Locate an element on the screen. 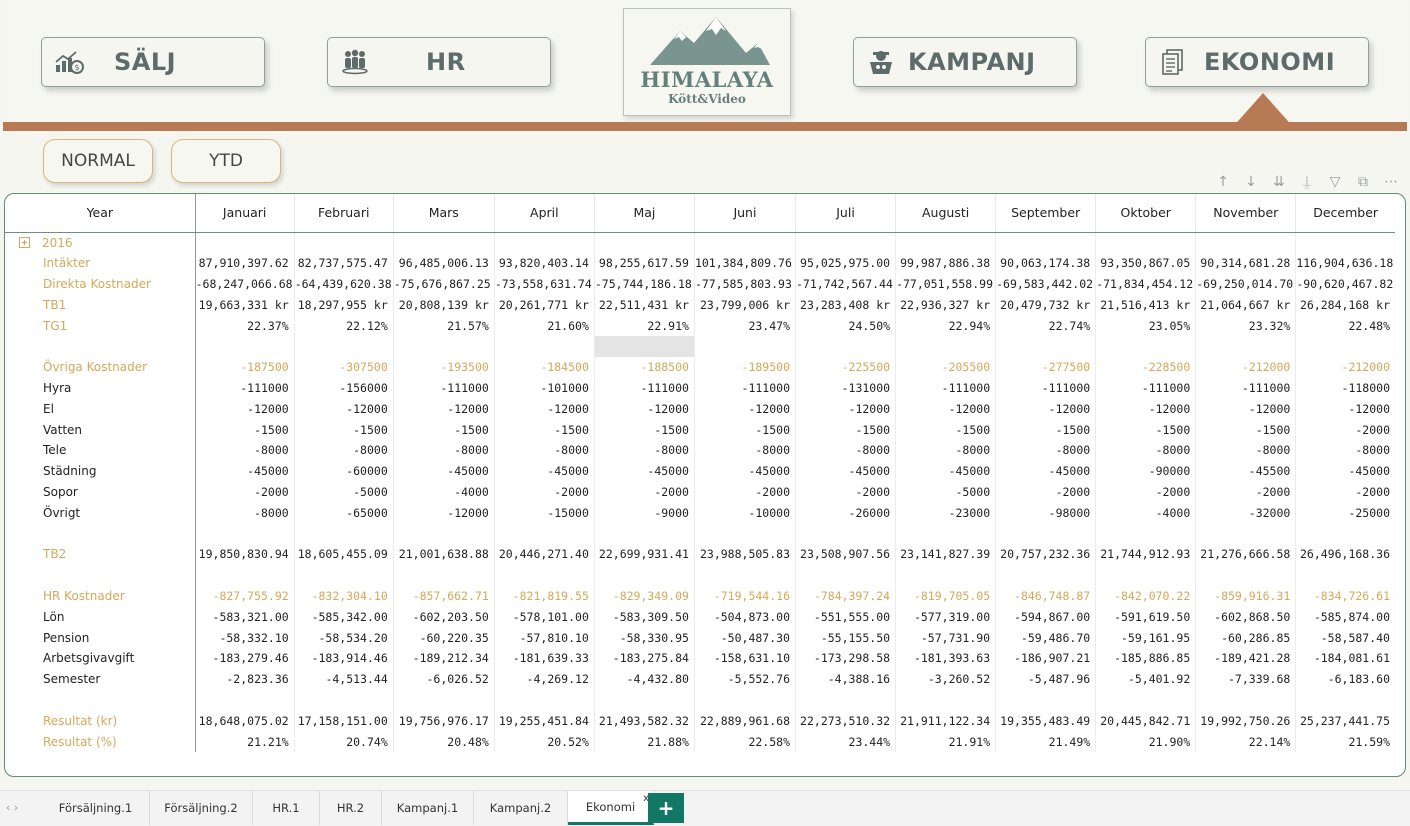  value-cell: -4,513.44 is located at coordinates (343, 679).